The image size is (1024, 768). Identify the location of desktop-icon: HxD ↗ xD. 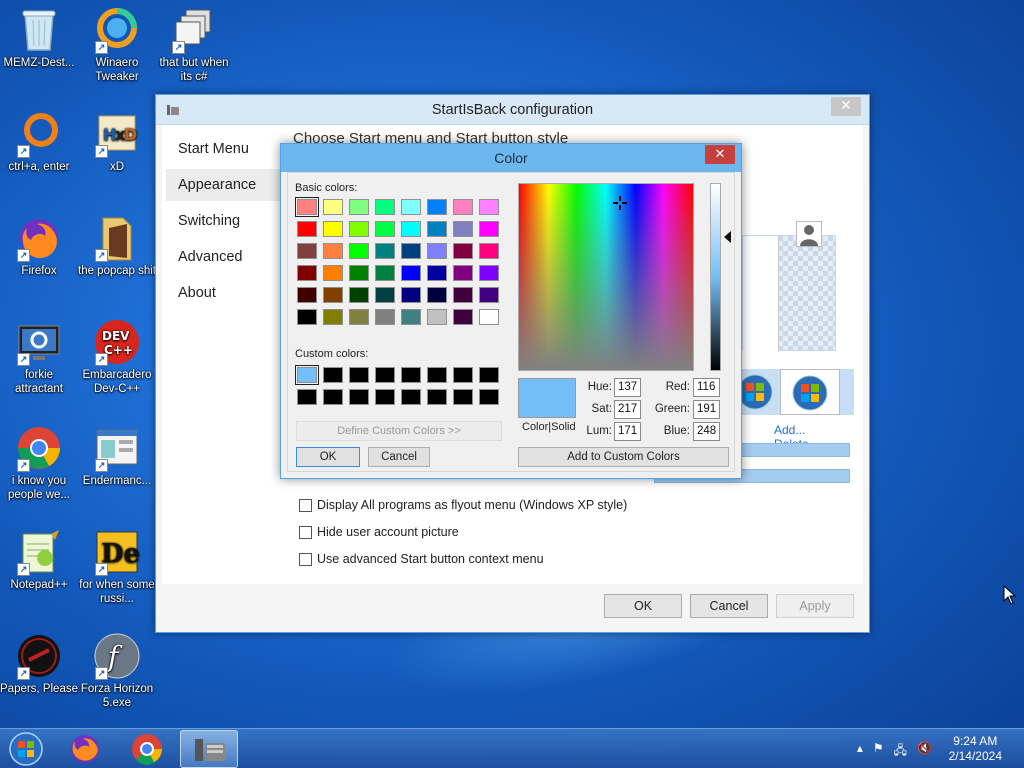
(117, 142).